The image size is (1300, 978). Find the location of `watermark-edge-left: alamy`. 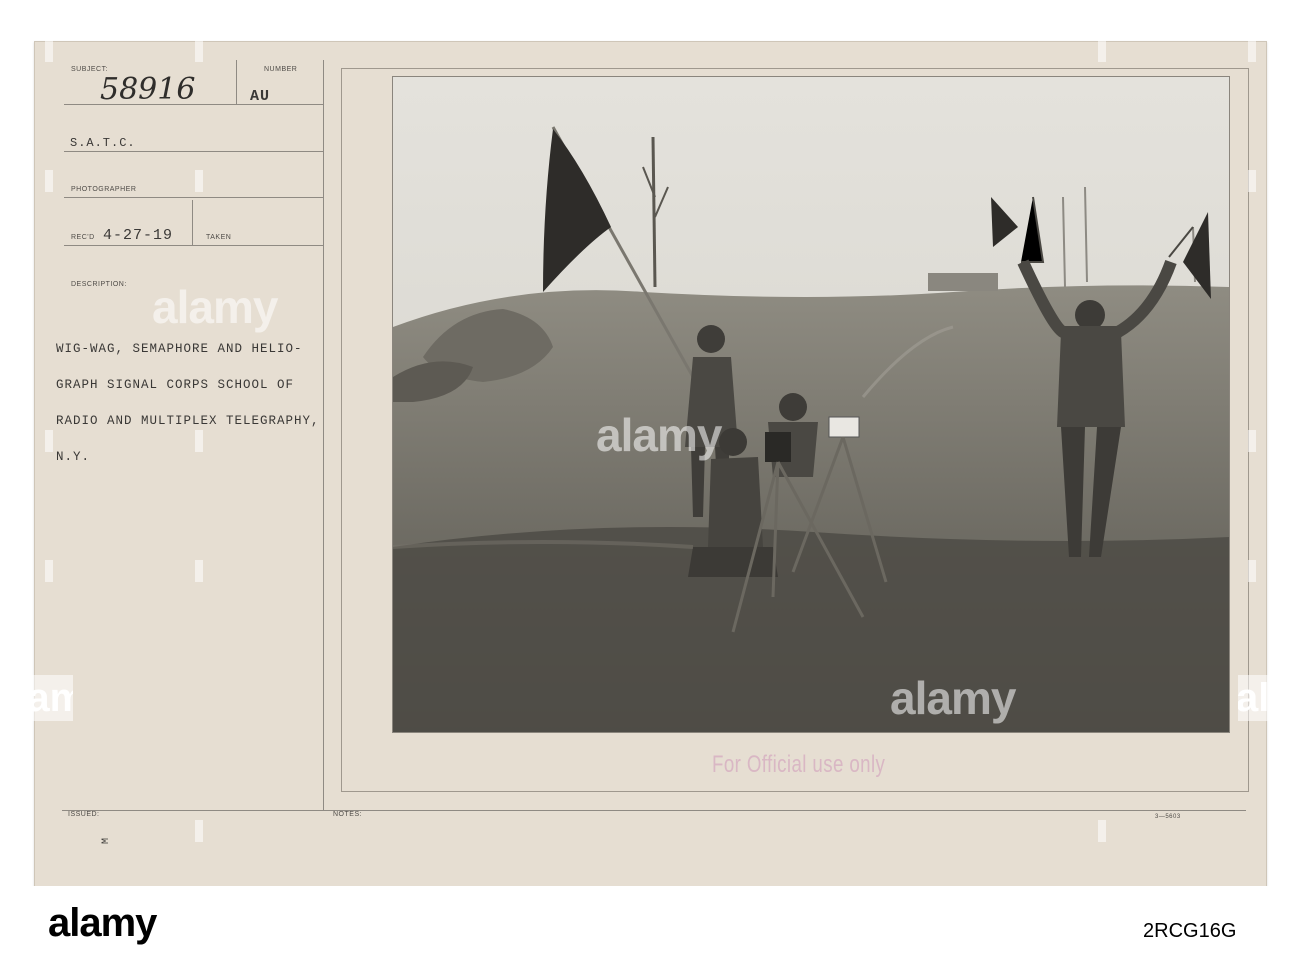

watermark-edge-left: alamy is located at coordinates (36, 698).